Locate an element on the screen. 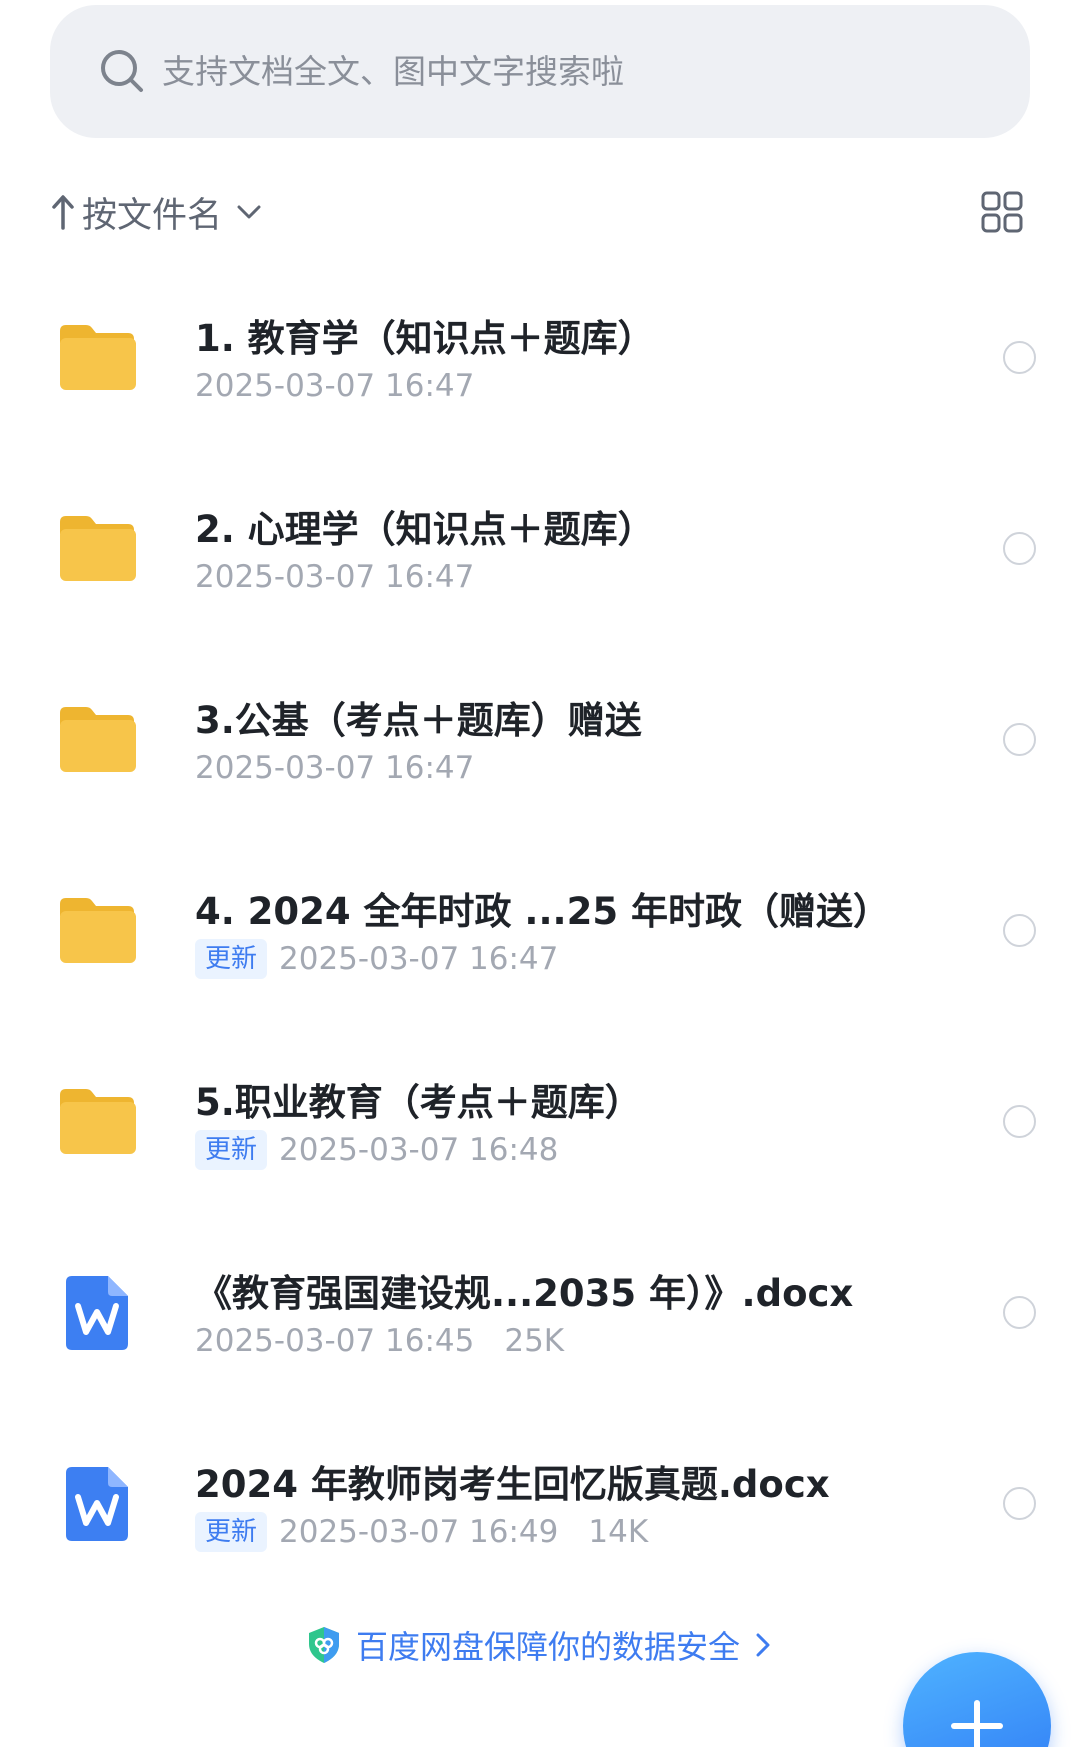  file-meta: 2025-03-07 16:45 25K is located at coordinates (379, 1341).